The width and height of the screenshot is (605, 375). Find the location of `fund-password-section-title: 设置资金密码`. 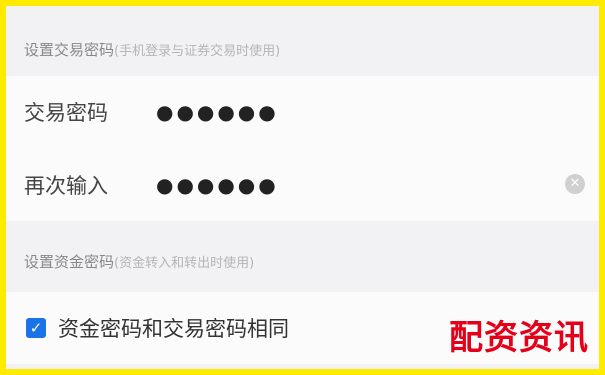

fund-password-section-title: 设置资金密码 is located at coordinates (69, 261).